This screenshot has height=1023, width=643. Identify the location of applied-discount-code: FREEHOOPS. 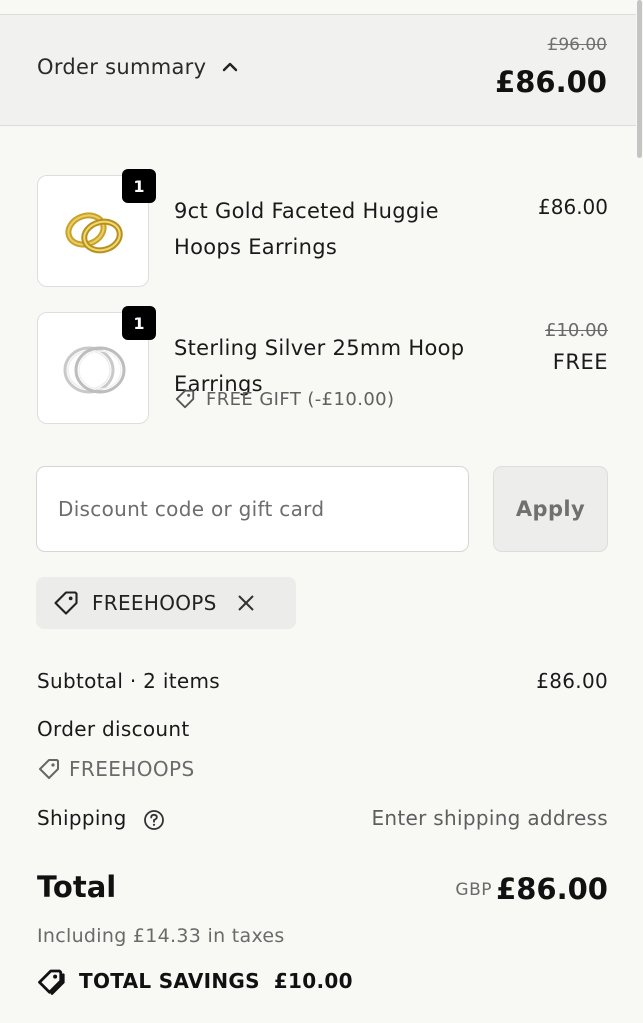
(154, 603).